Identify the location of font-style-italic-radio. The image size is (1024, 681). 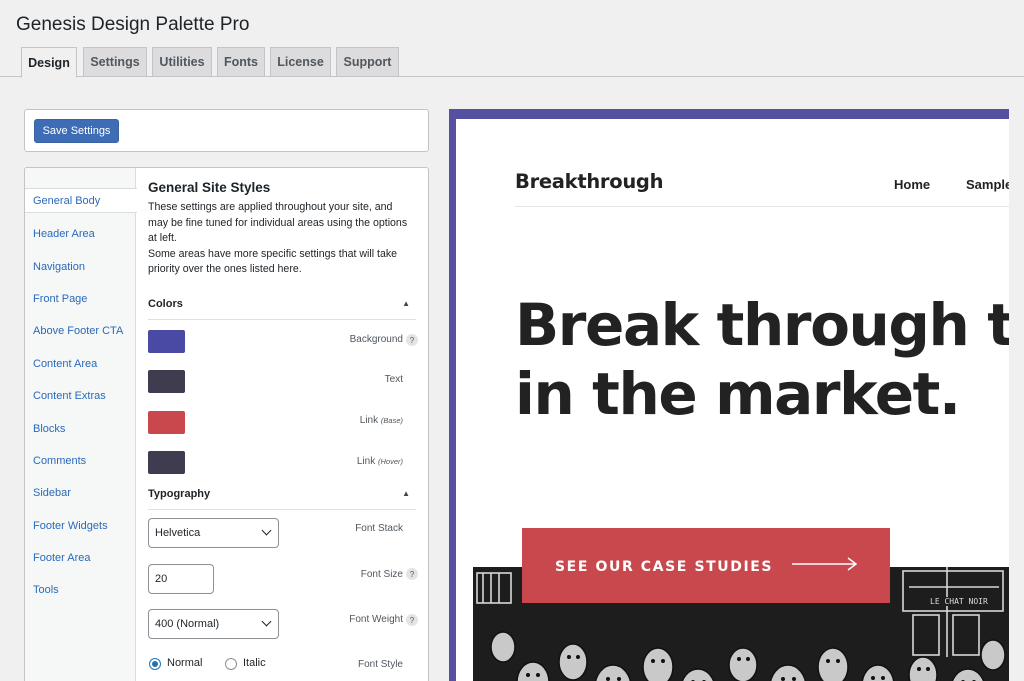
(231, 664).